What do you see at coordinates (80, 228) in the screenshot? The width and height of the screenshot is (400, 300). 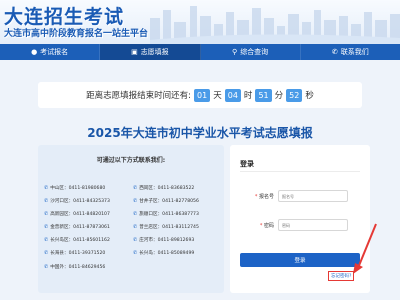 I see `contact-text: 金普新区：0411-87873061` at bounding box center [80, 228].